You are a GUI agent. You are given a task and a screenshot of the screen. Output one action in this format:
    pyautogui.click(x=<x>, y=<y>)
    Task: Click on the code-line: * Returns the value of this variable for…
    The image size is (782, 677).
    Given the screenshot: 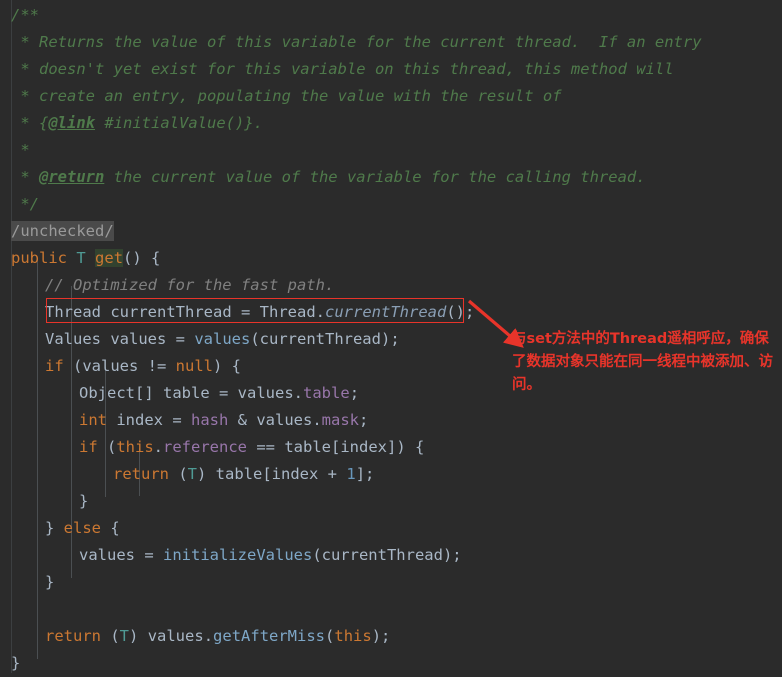 What is the action you would take?
    pyautogui.click(x=356, y=42)
    